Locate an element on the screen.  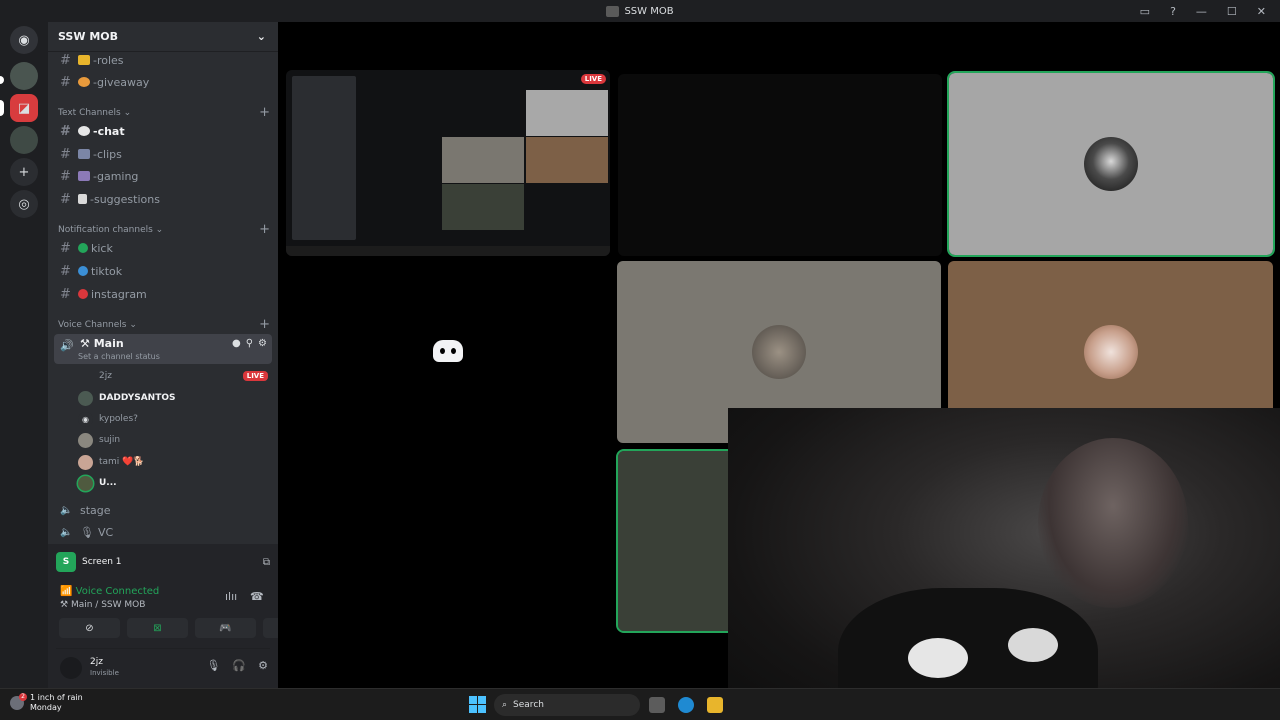
screen-share-tile: LIVE is located at coordinates (448, 163).